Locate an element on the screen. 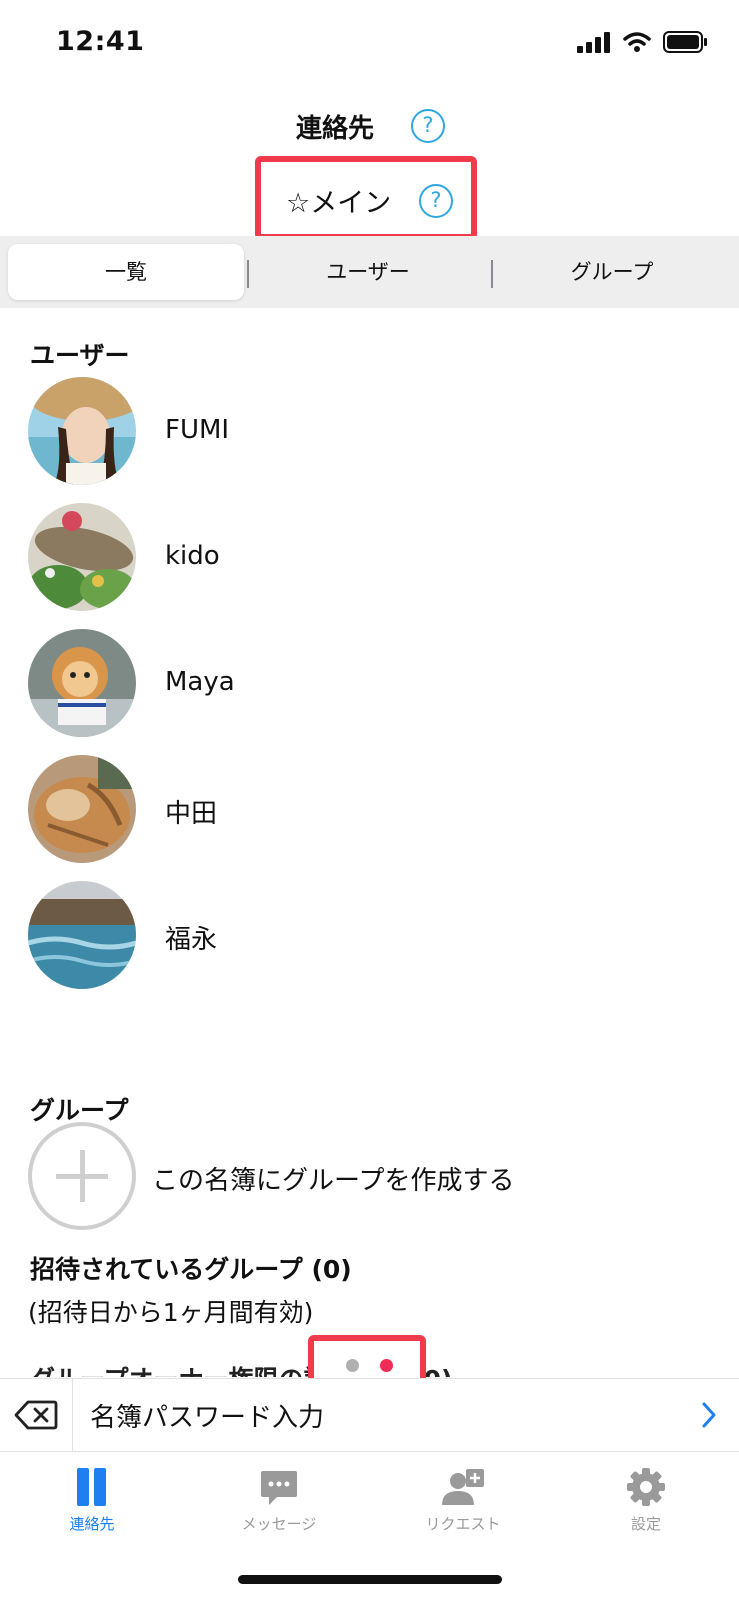 This screenshot has height=1600, width=739. user-row: FUMI is located at coordinates (369, 431).